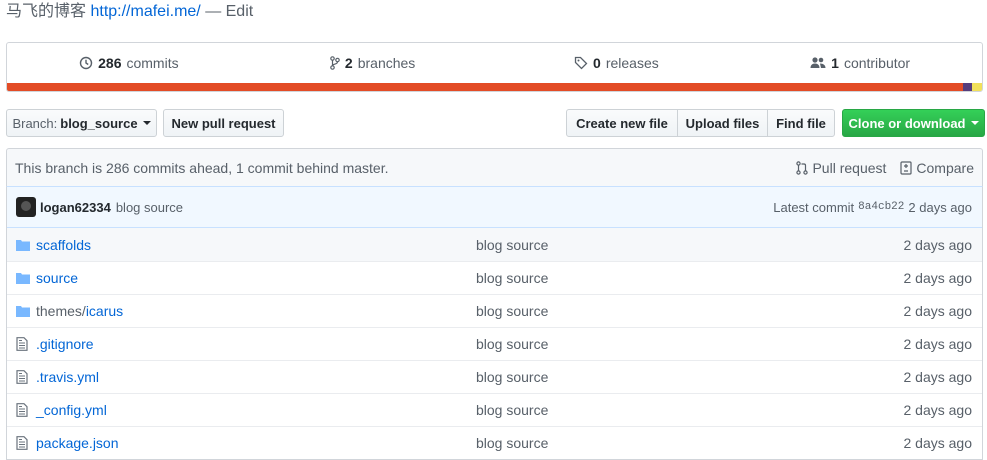 This screenshot has height=460, width=987. I want to click on file-name: scaffolds, so click(63, 244).